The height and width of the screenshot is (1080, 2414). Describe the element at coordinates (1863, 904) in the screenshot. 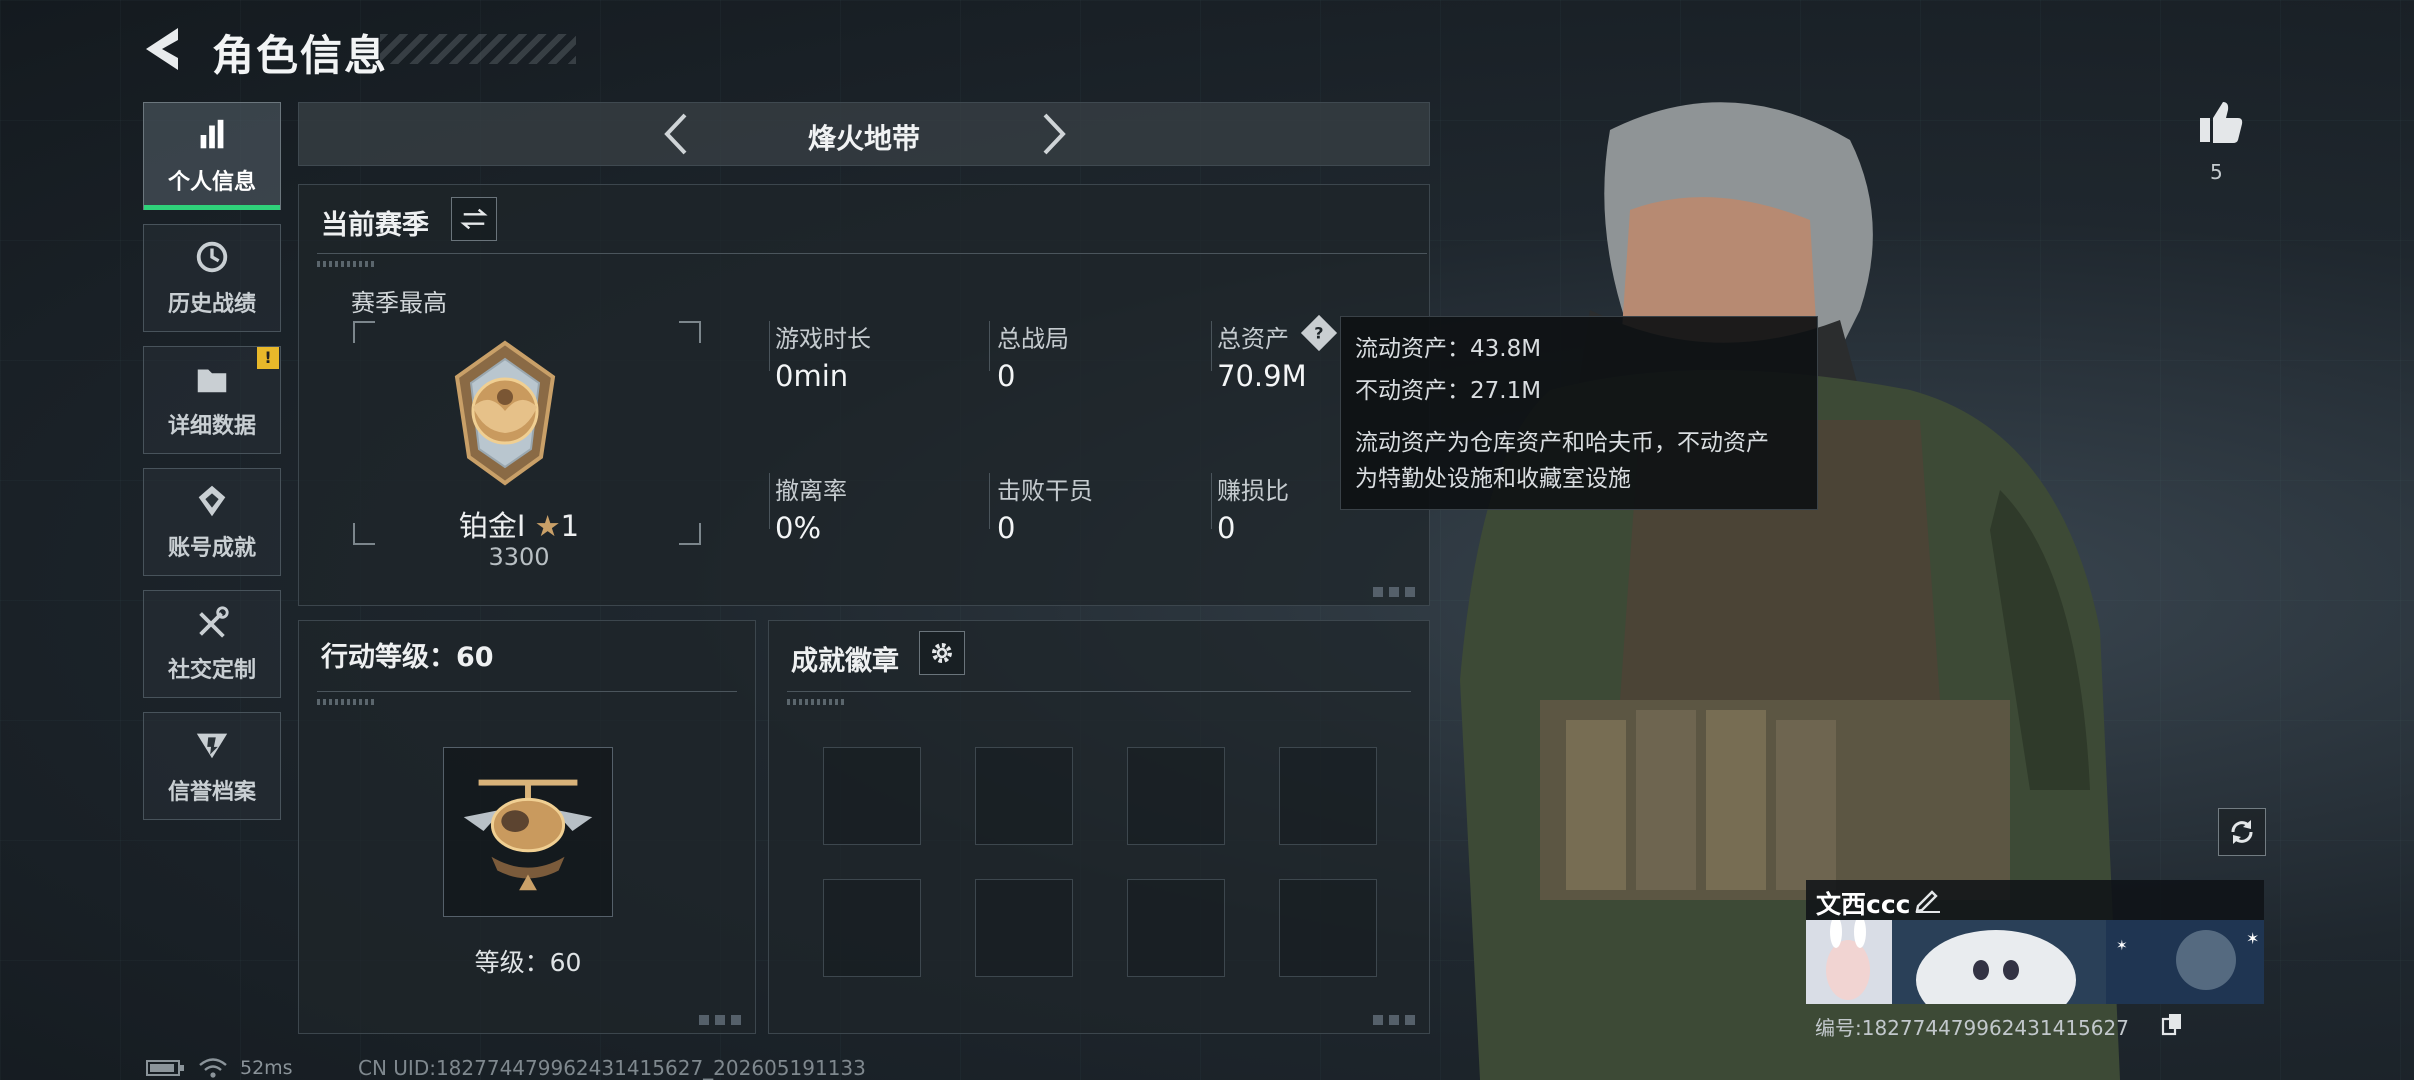

I see `player-name: 文西ccc` at that location.